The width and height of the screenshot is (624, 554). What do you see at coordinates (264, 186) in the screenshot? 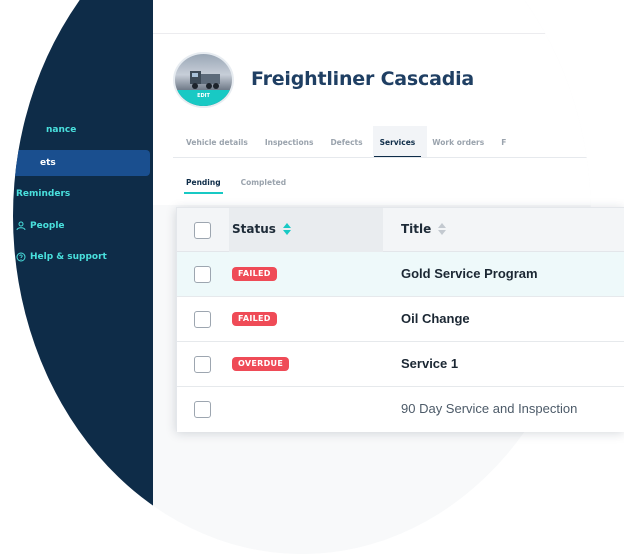
I see `subtab-completed: Completed` at bounding box center [264, 186].